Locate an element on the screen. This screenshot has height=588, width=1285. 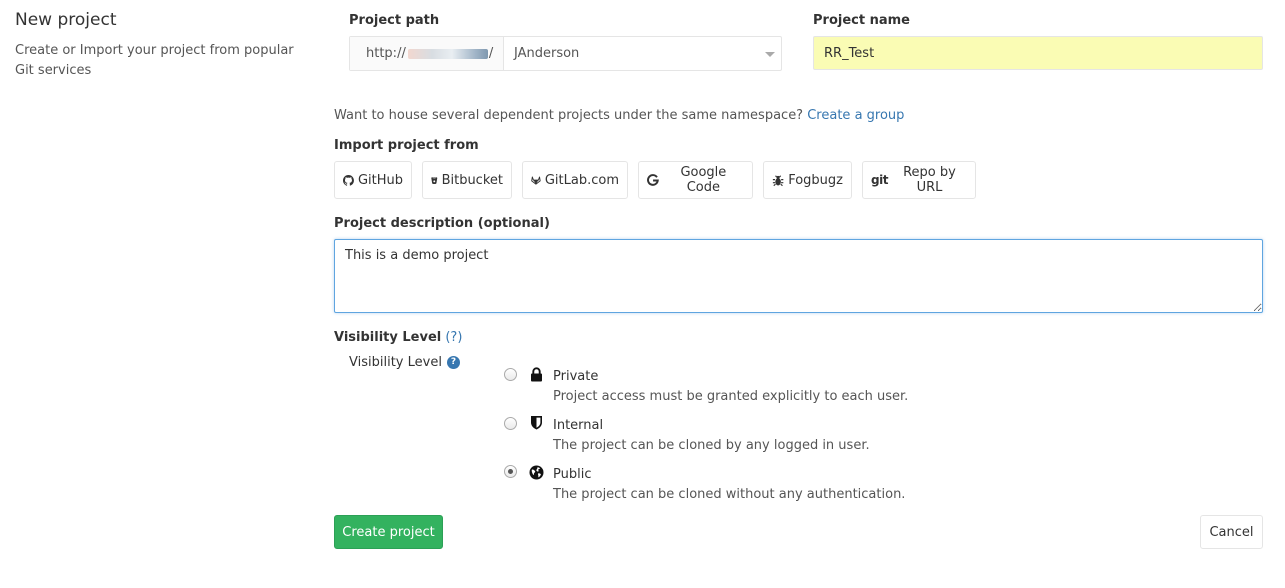
visibility-internal-radio is located at coordinates (510, 423).